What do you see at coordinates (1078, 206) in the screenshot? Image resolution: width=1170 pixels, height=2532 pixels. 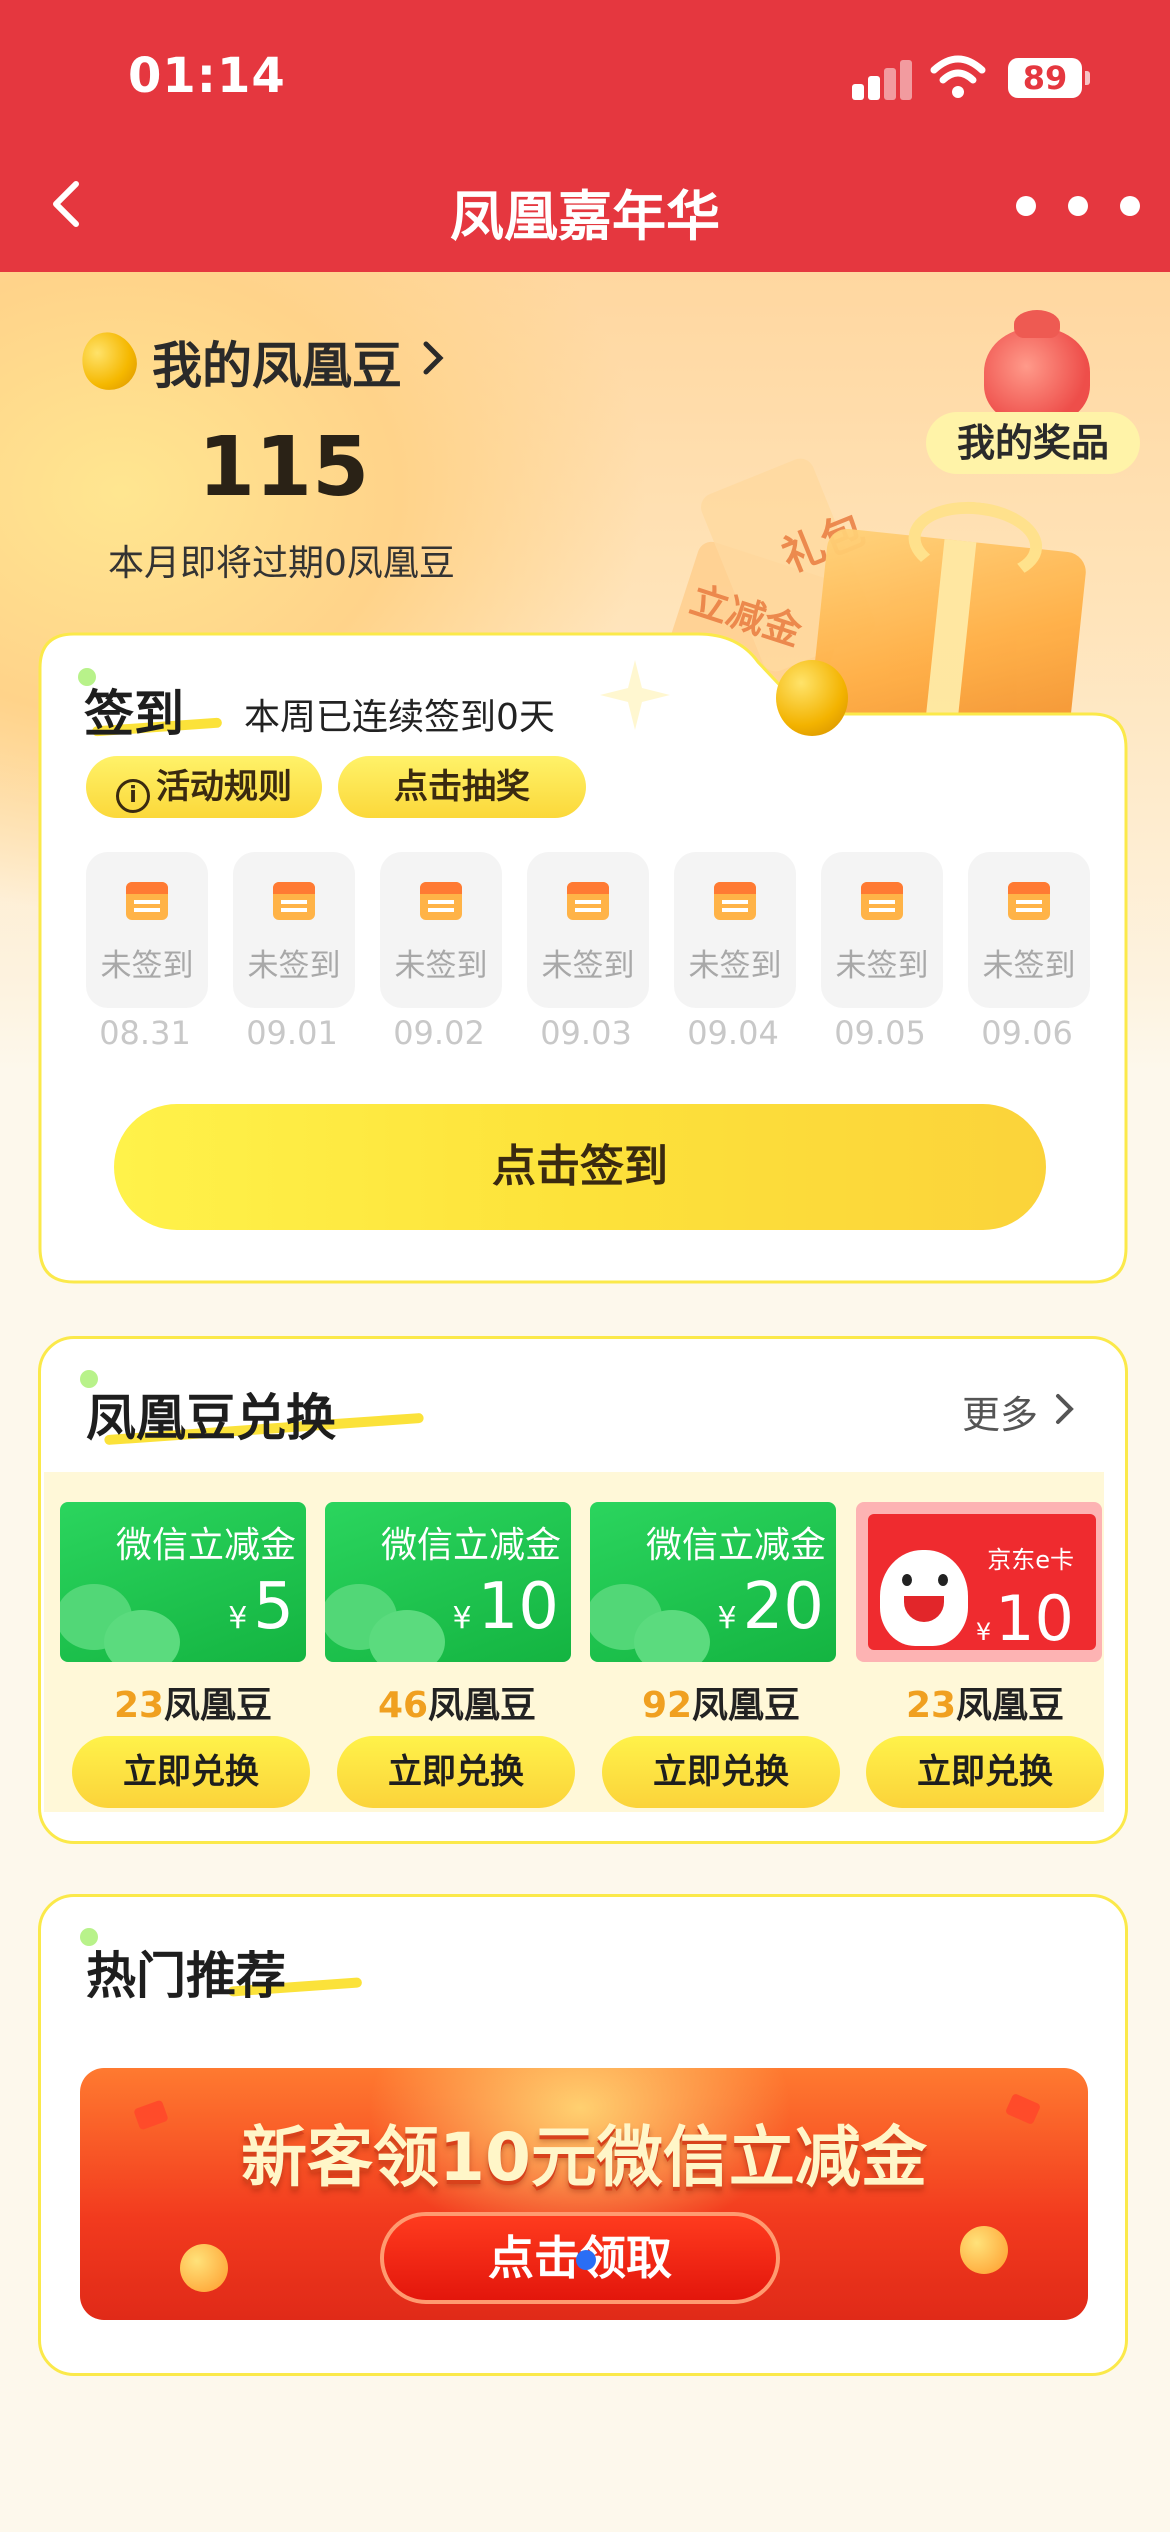 I see `more-options-icon` at bounding box center [1078, 206].